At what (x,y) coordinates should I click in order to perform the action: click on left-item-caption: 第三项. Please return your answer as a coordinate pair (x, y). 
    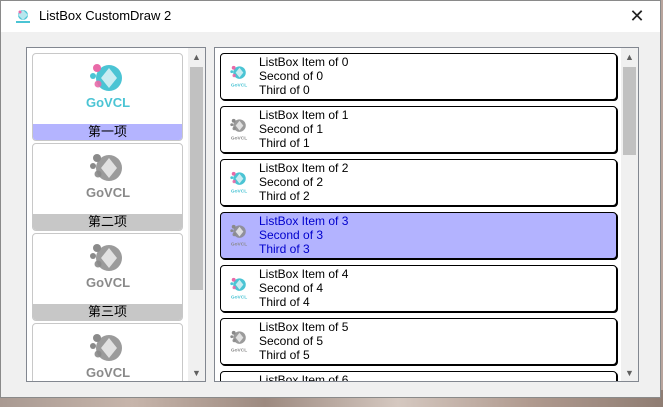
    Looking at the image, I should click on (107, 312).